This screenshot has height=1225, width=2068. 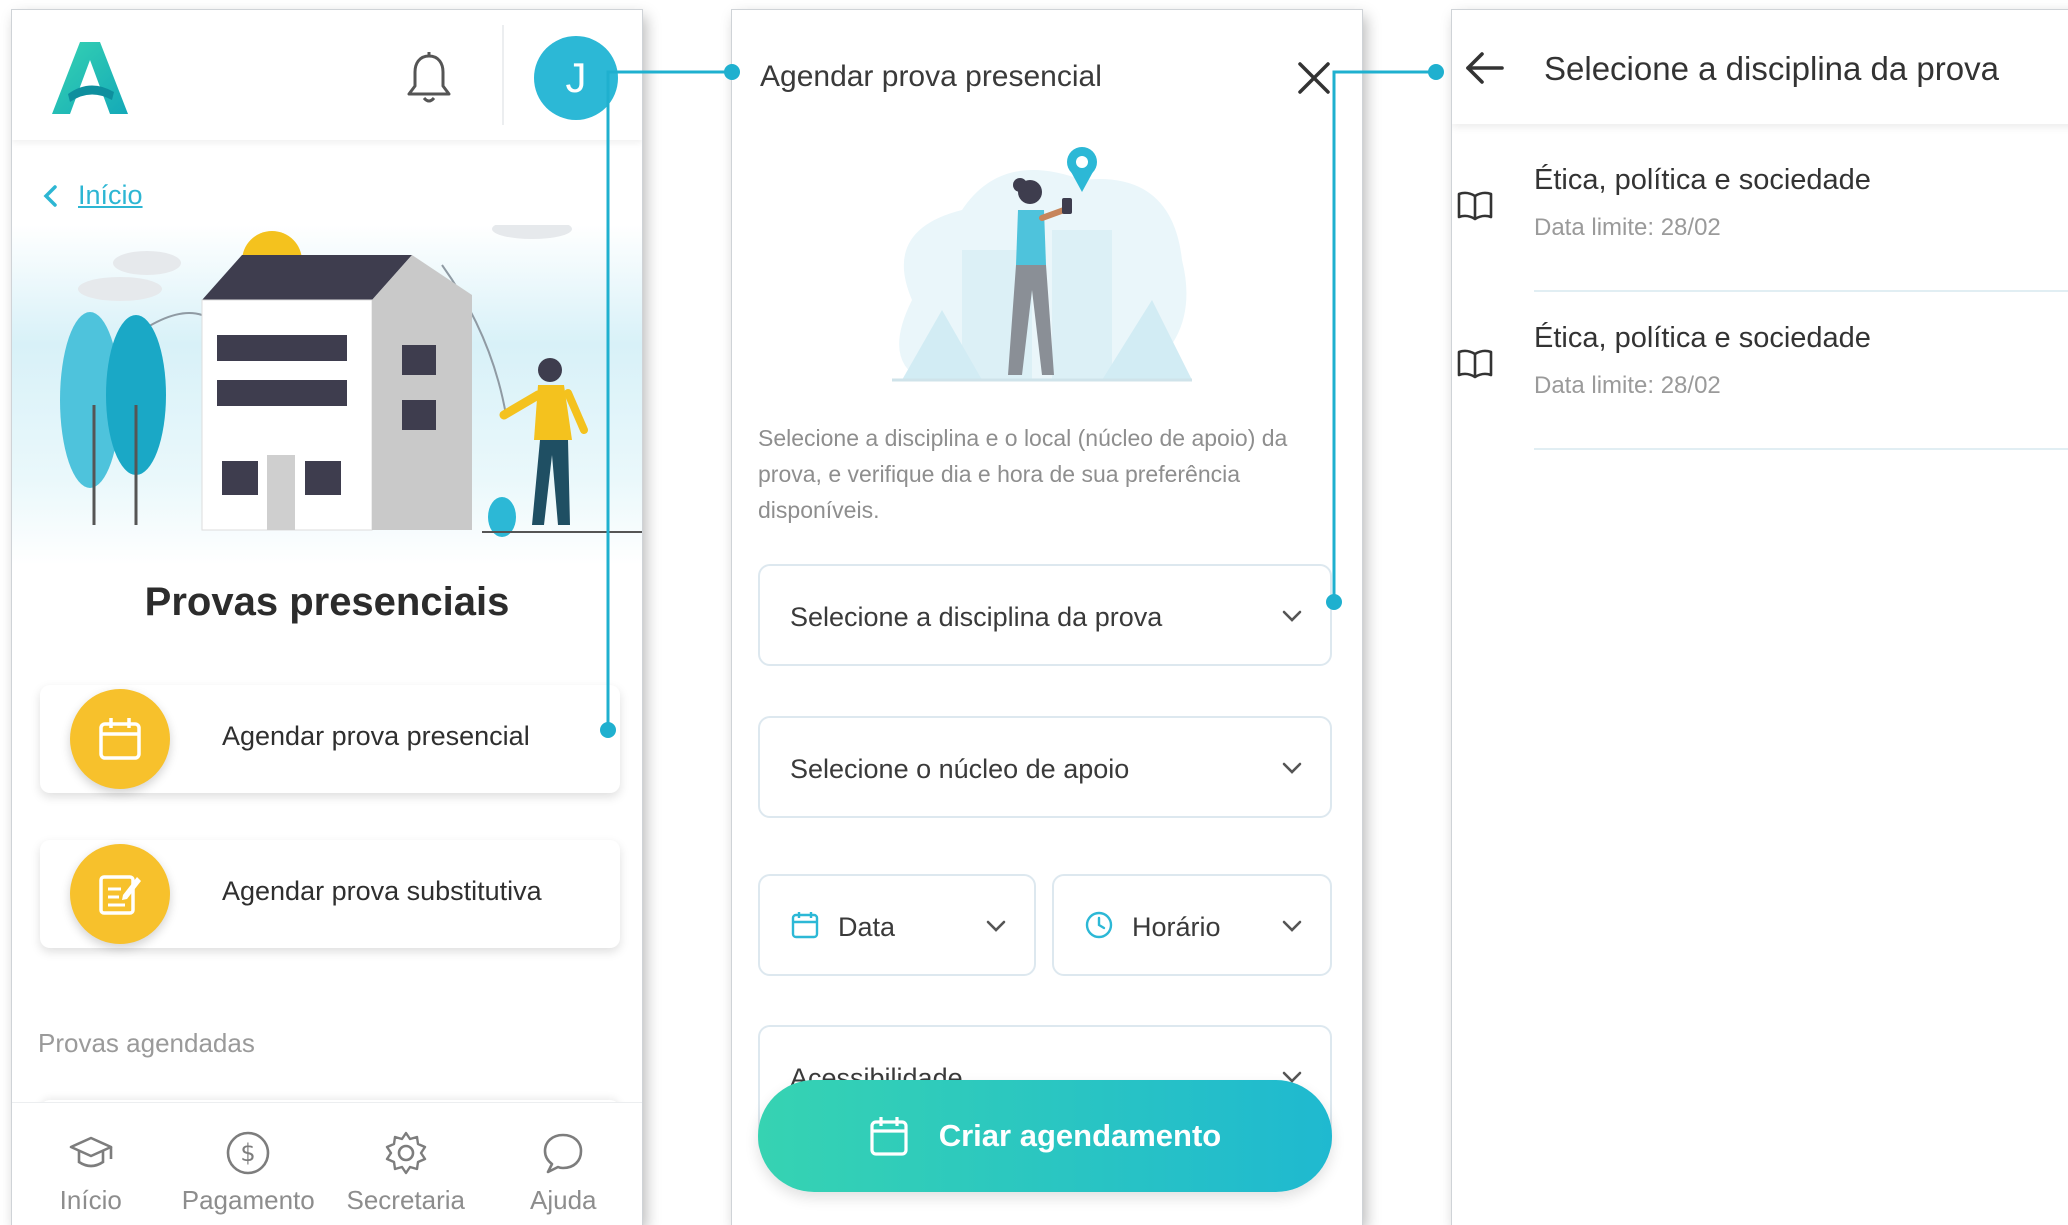 I want to click on subject-select-placeholder: Selecione a disciplina da prova, so click(x=976, y=617).